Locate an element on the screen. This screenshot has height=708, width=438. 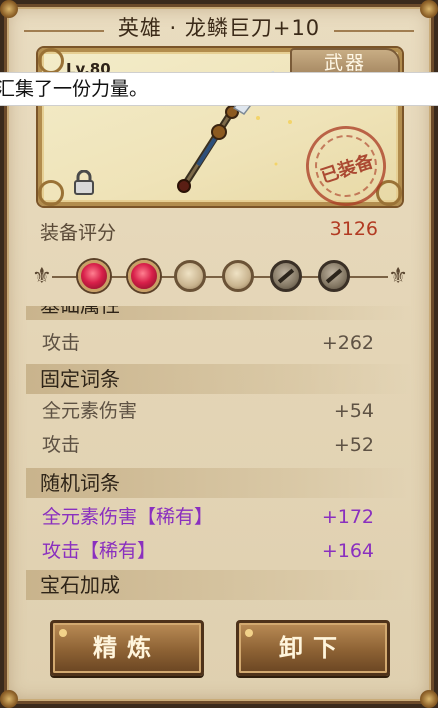
score-value: 3126 is located at coordinates (353, 229).